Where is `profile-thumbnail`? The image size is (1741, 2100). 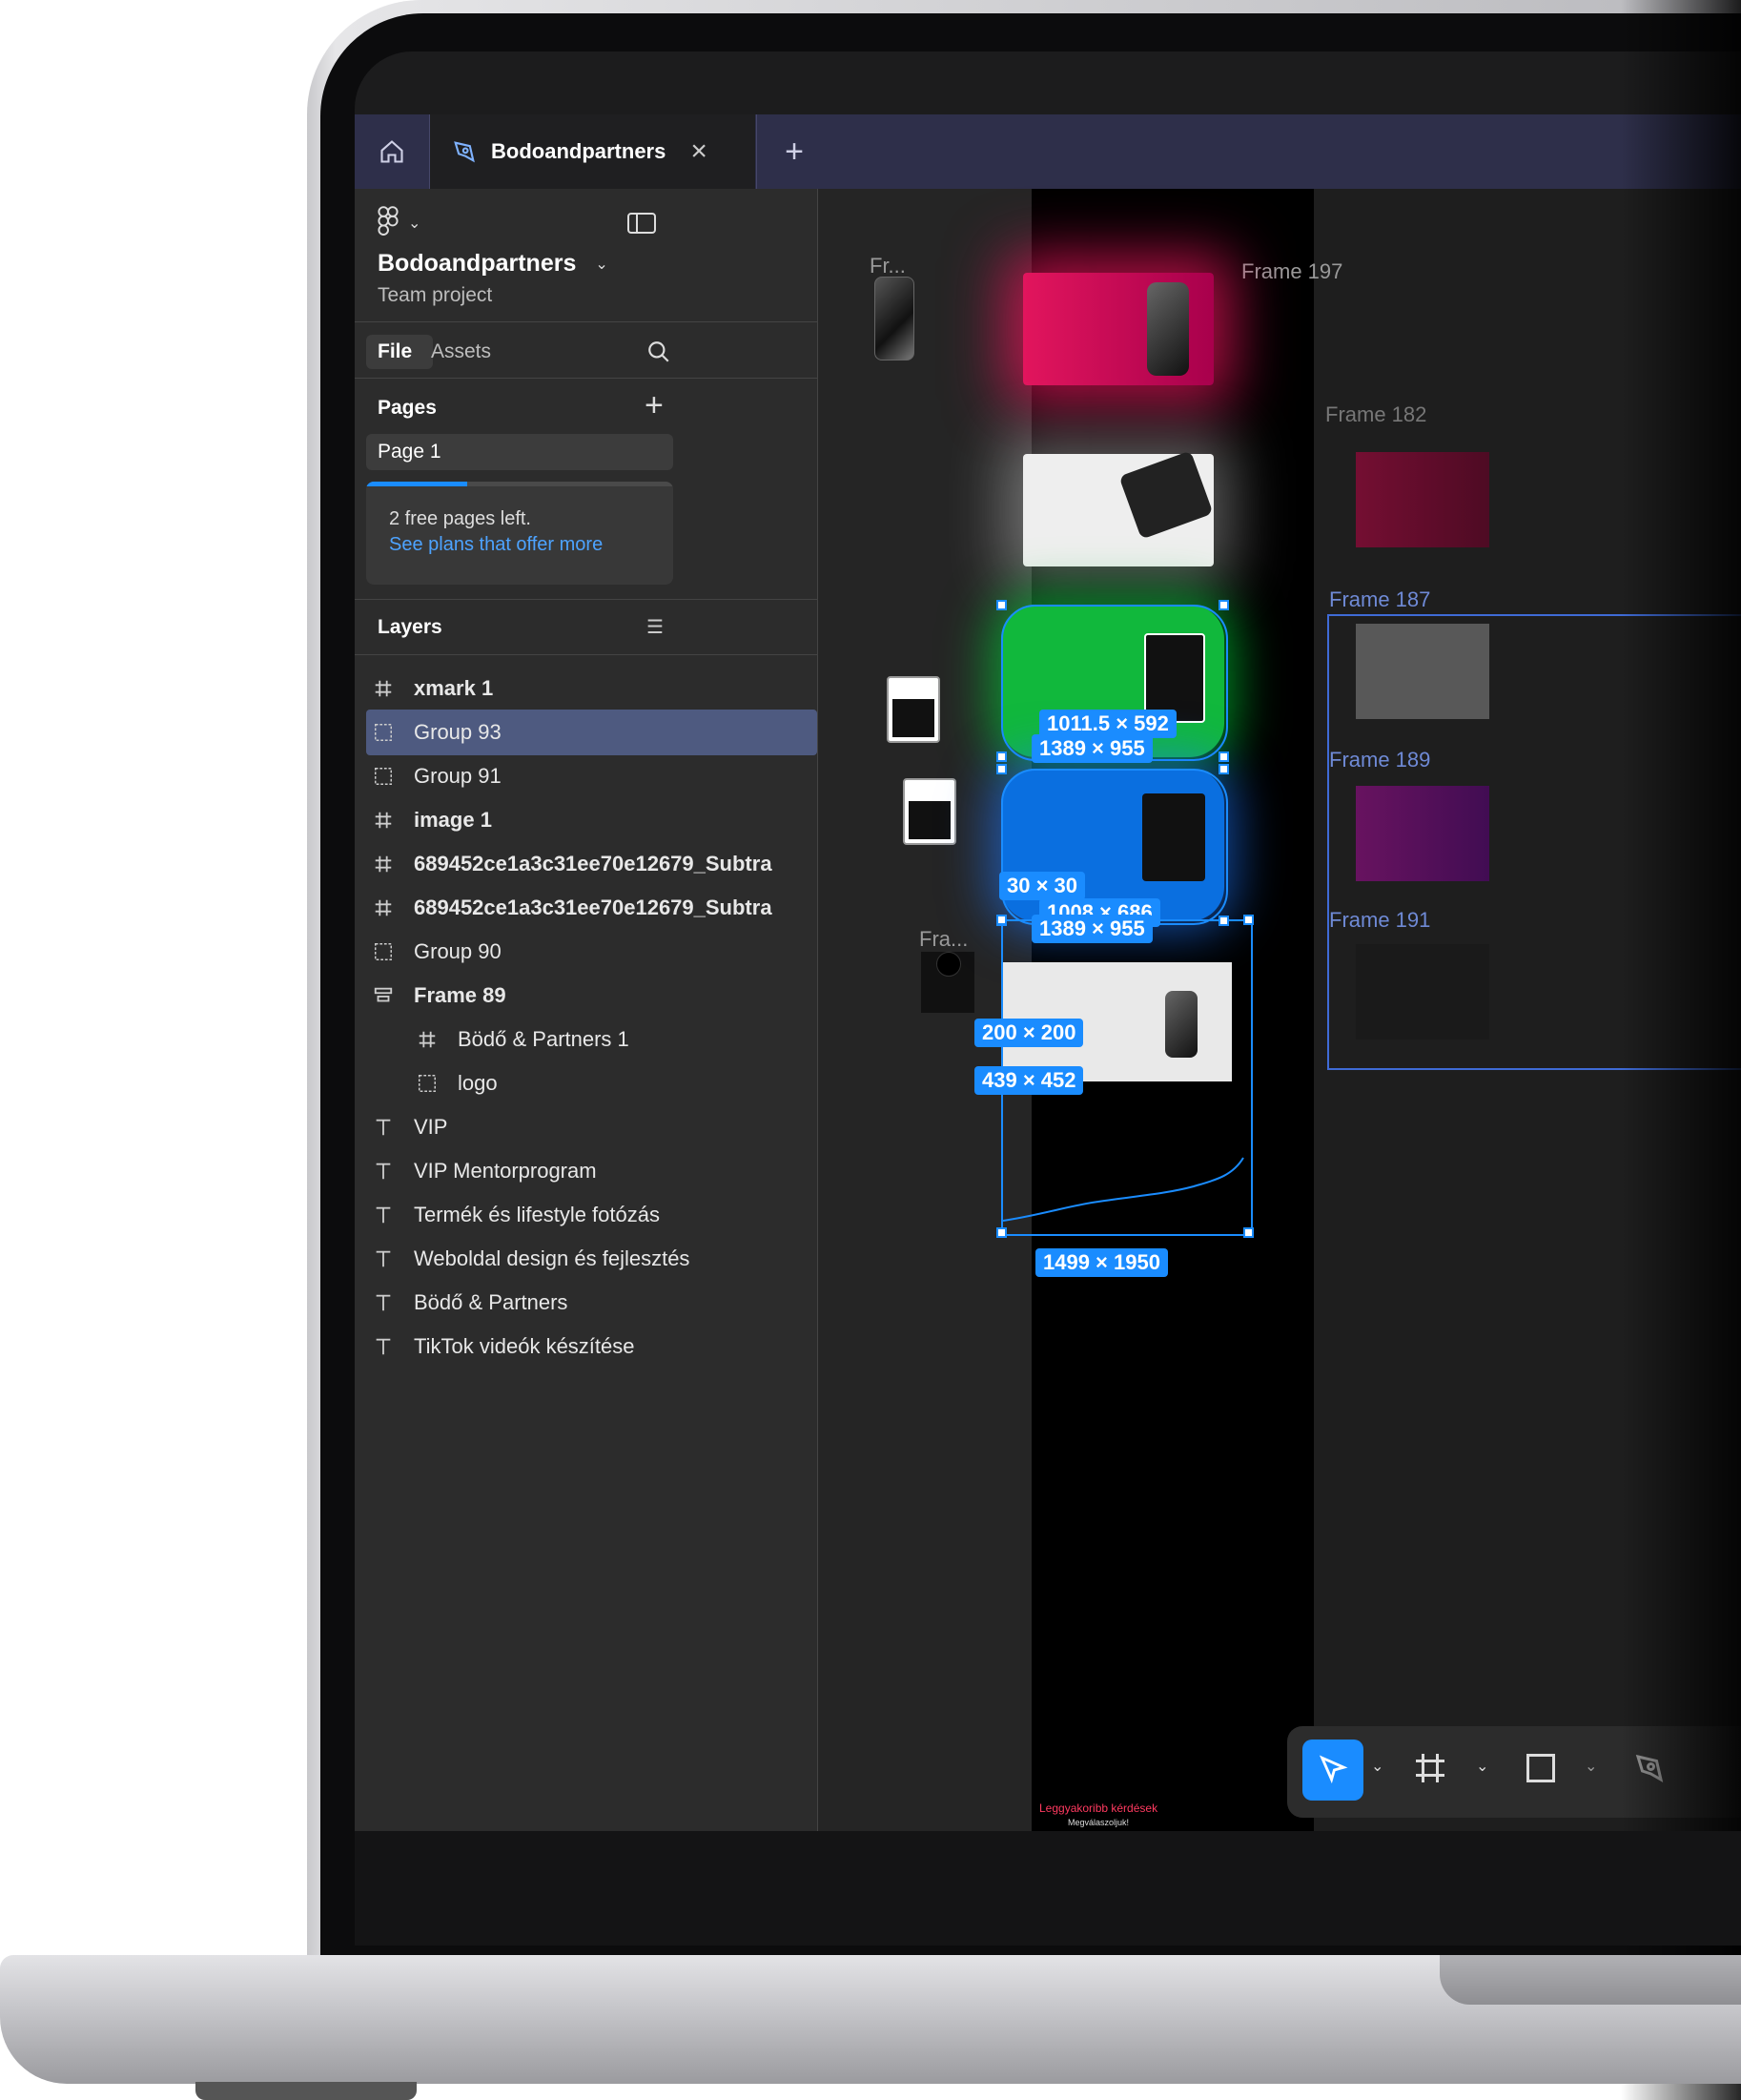 profile-thumbnail is located at coordinates (947, 982).